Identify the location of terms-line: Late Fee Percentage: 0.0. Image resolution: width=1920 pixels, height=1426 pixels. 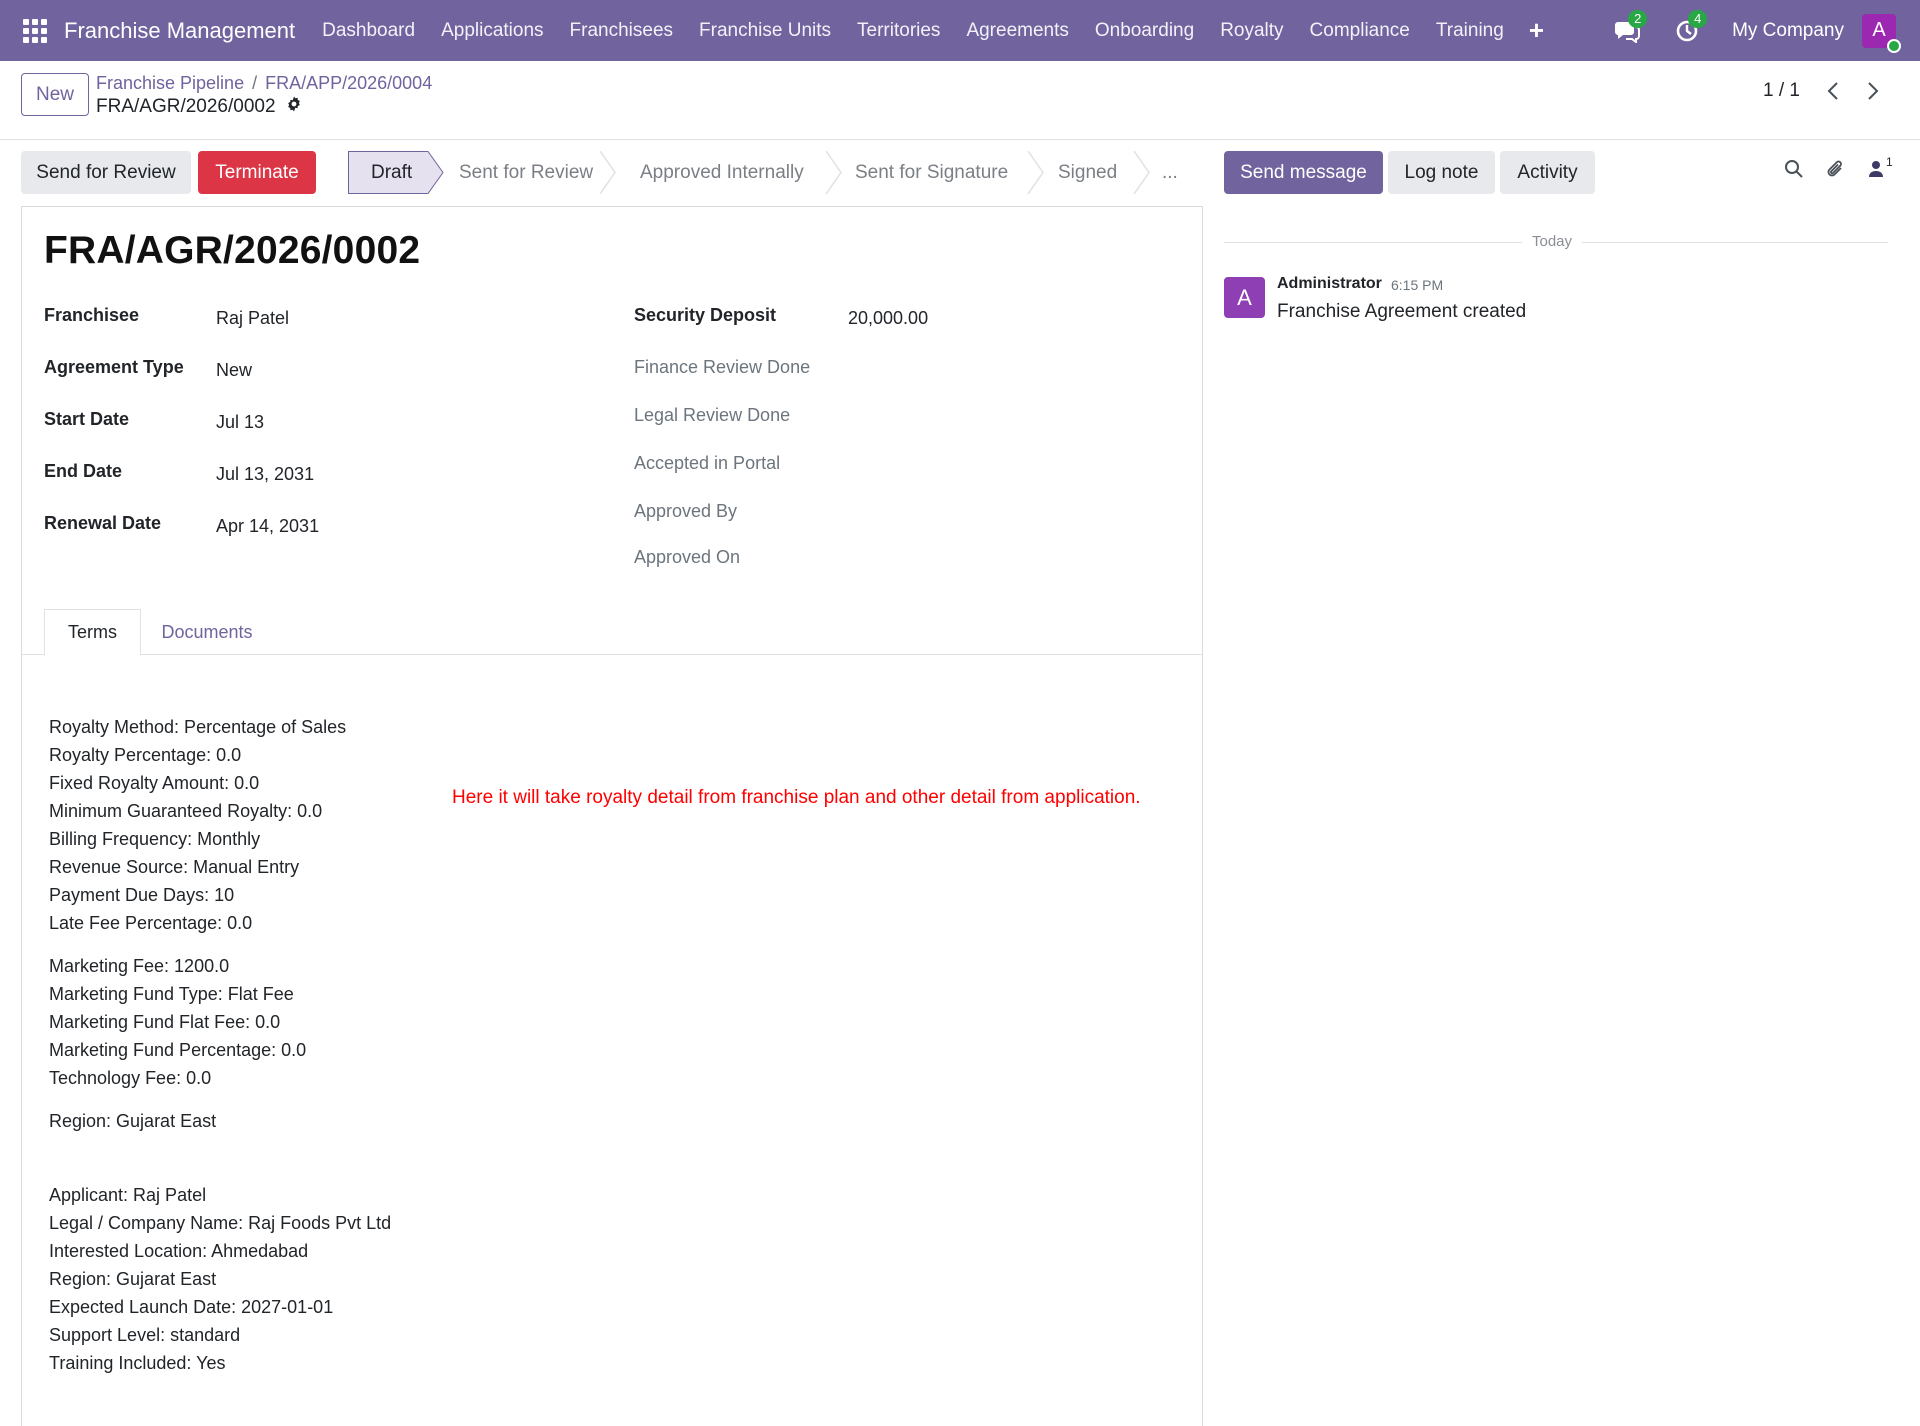
(151, 923).